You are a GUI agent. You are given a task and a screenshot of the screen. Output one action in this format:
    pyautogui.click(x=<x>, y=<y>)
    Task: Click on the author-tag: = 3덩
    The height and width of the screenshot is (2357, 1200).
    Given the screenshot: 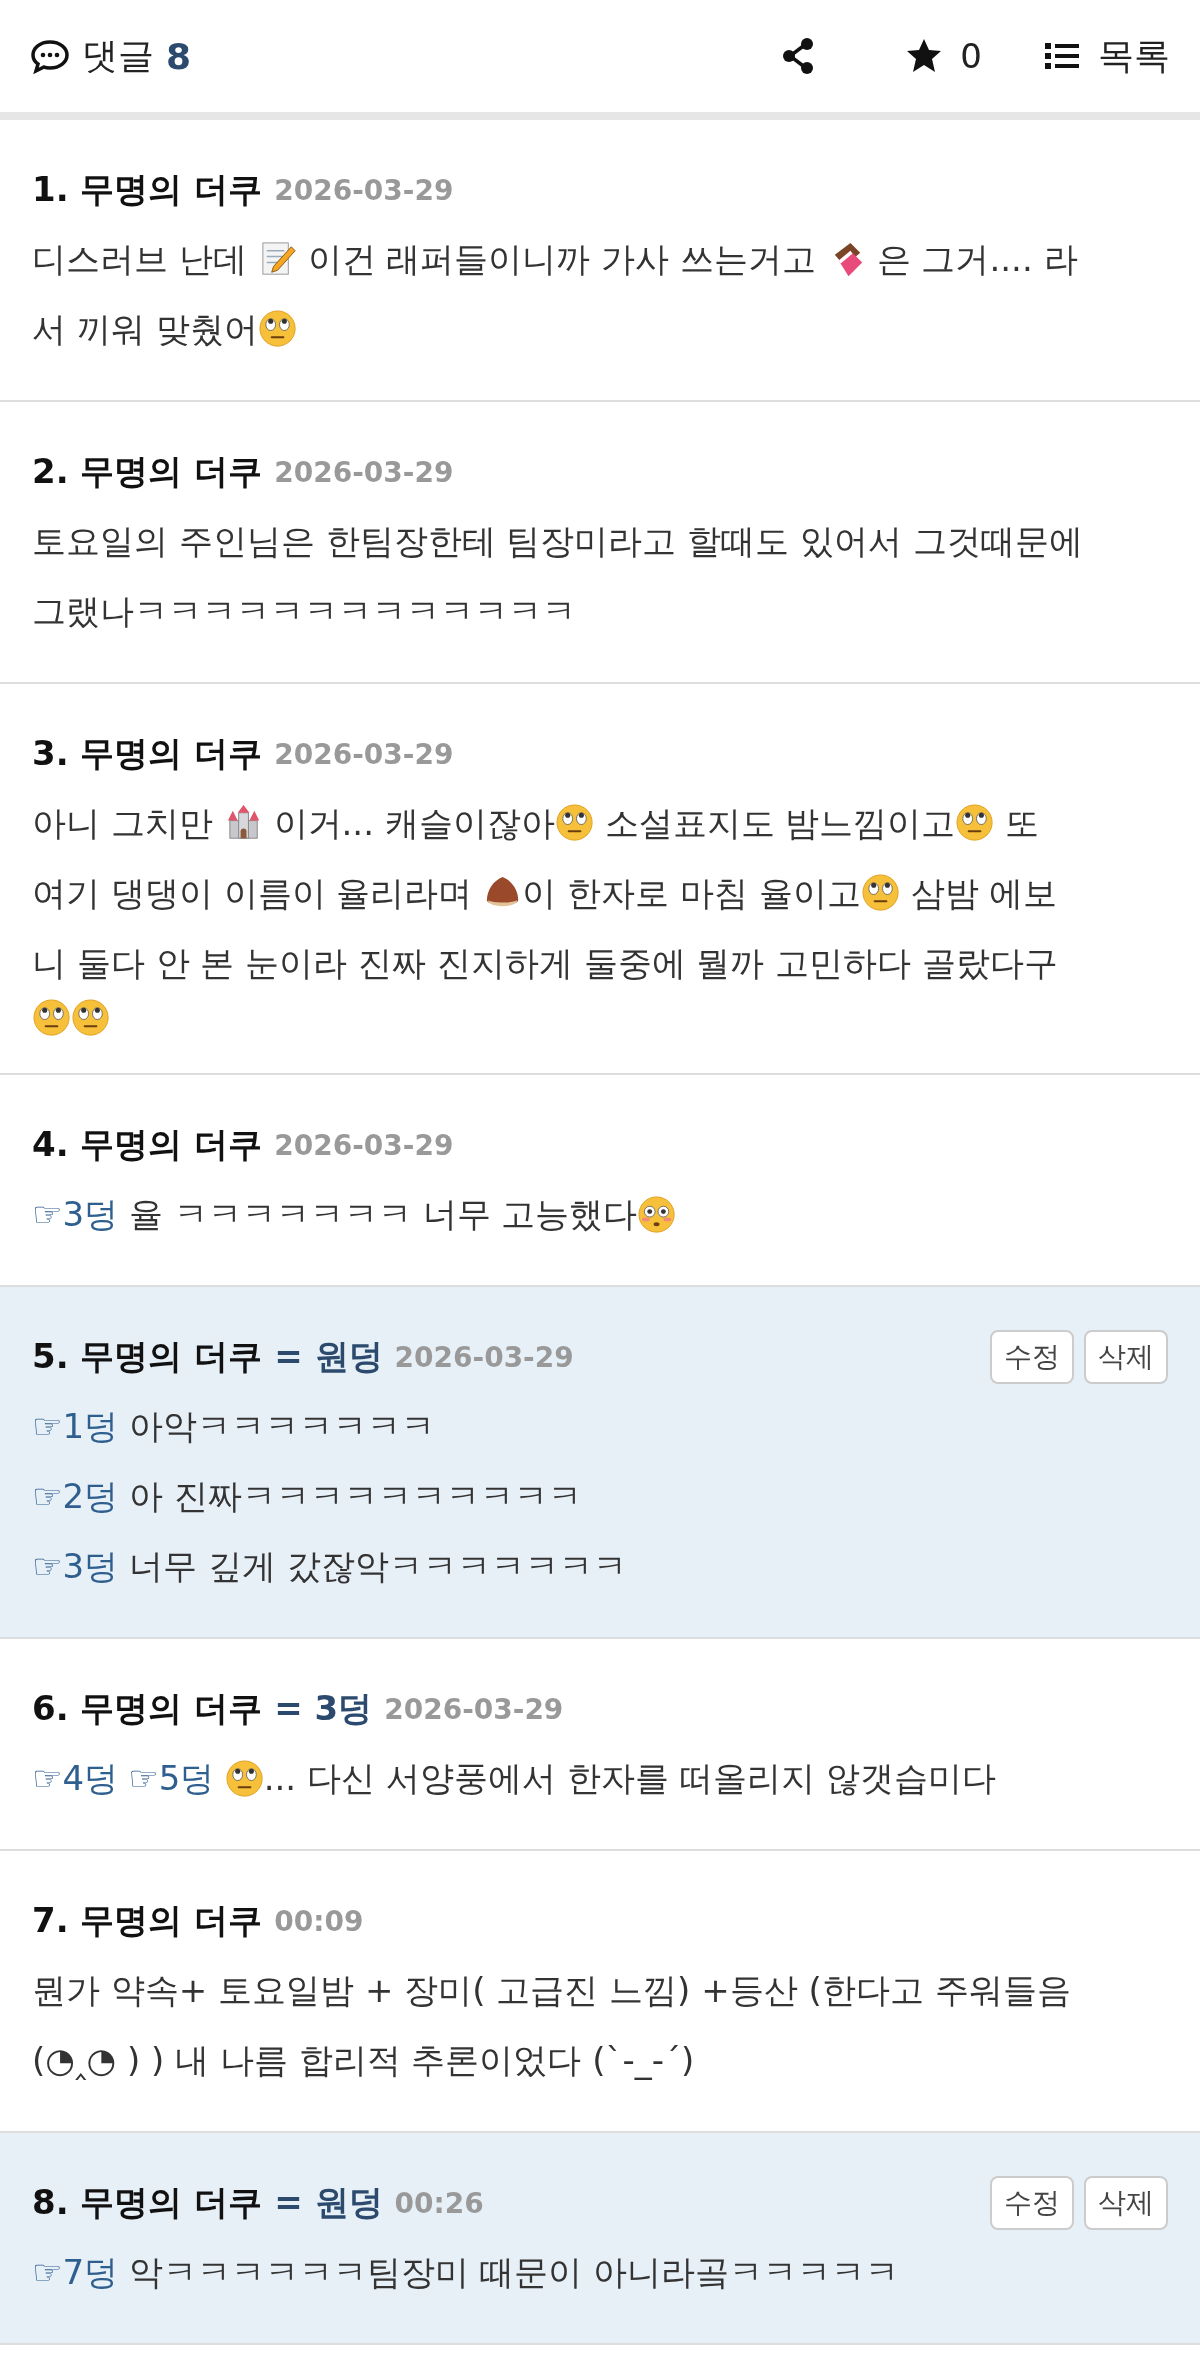 What is the action you would take?
    pyautogui.click(x=323, y=1709)
    